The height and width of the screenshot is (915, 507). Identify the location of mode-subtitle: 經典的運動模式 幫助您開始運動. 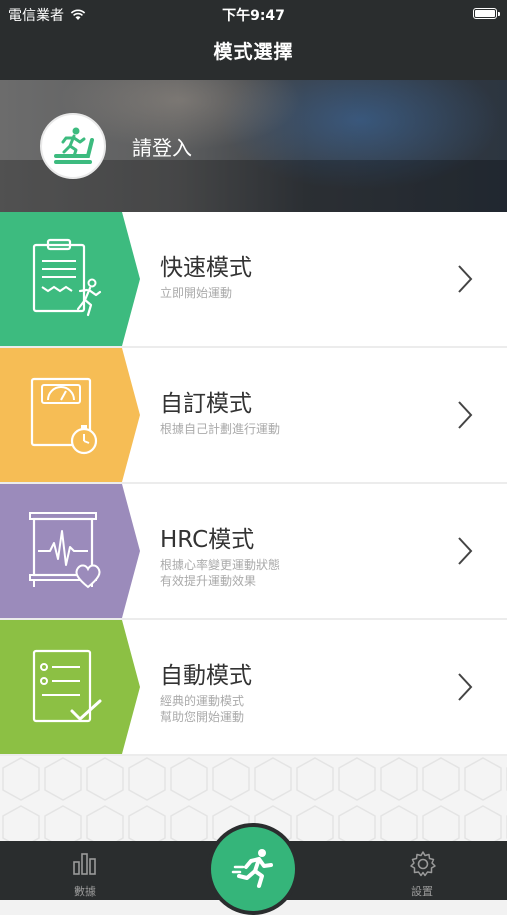
(202, 709).